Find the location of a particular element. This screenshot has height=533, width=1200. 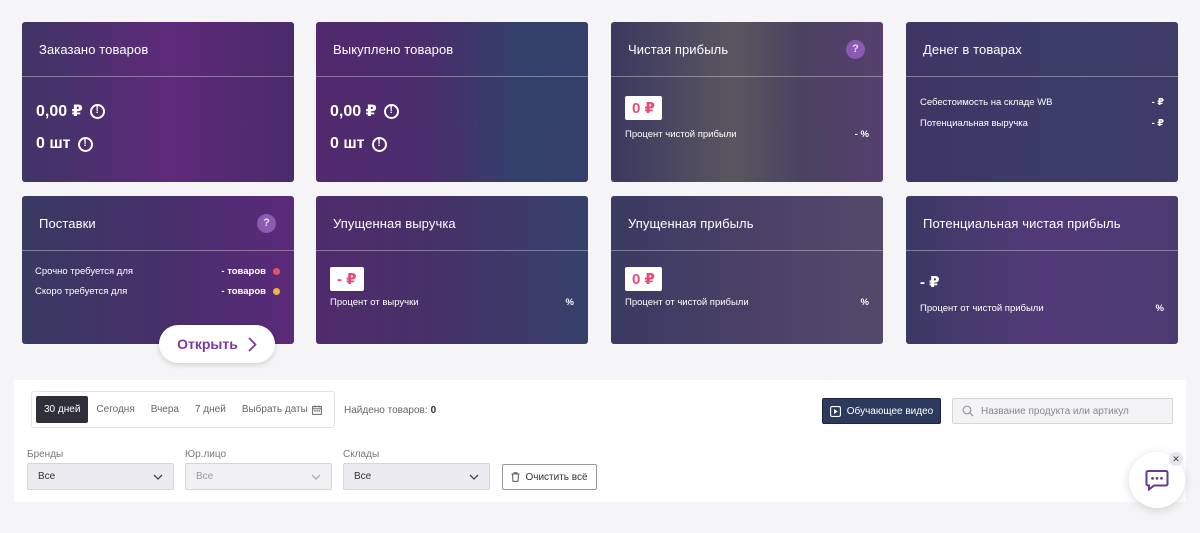

period-today: Сегодня is located at coordinates (115, 409).